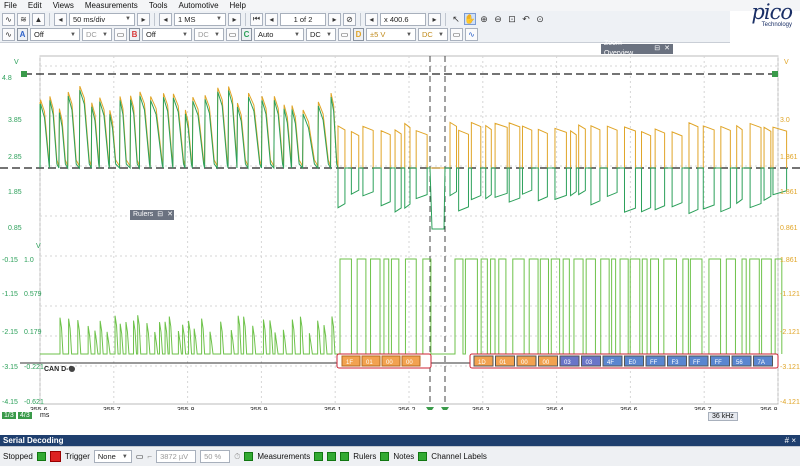 This screenshot has width=800, height=466. I want to click on zoom-to-fit-icon: ⊙, so click(540, 19).